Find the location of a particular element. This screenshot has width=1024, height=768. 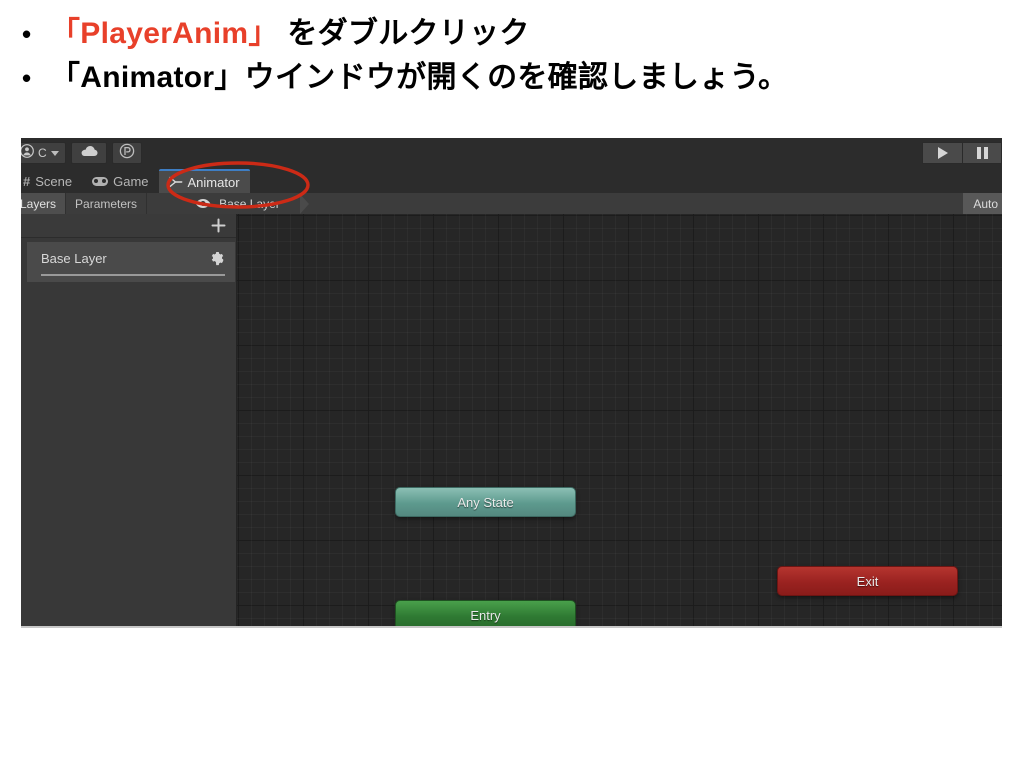

pause-button is located at coordinates (982, 153).